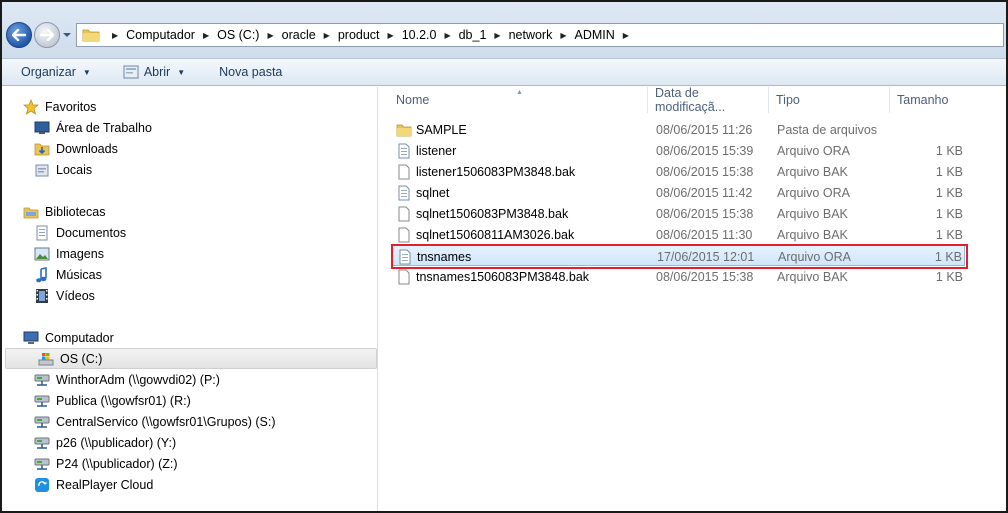 The width and height of the screenshot is (1008, 513). I want to click on column-header-type: Tipo, so click(829, 100).